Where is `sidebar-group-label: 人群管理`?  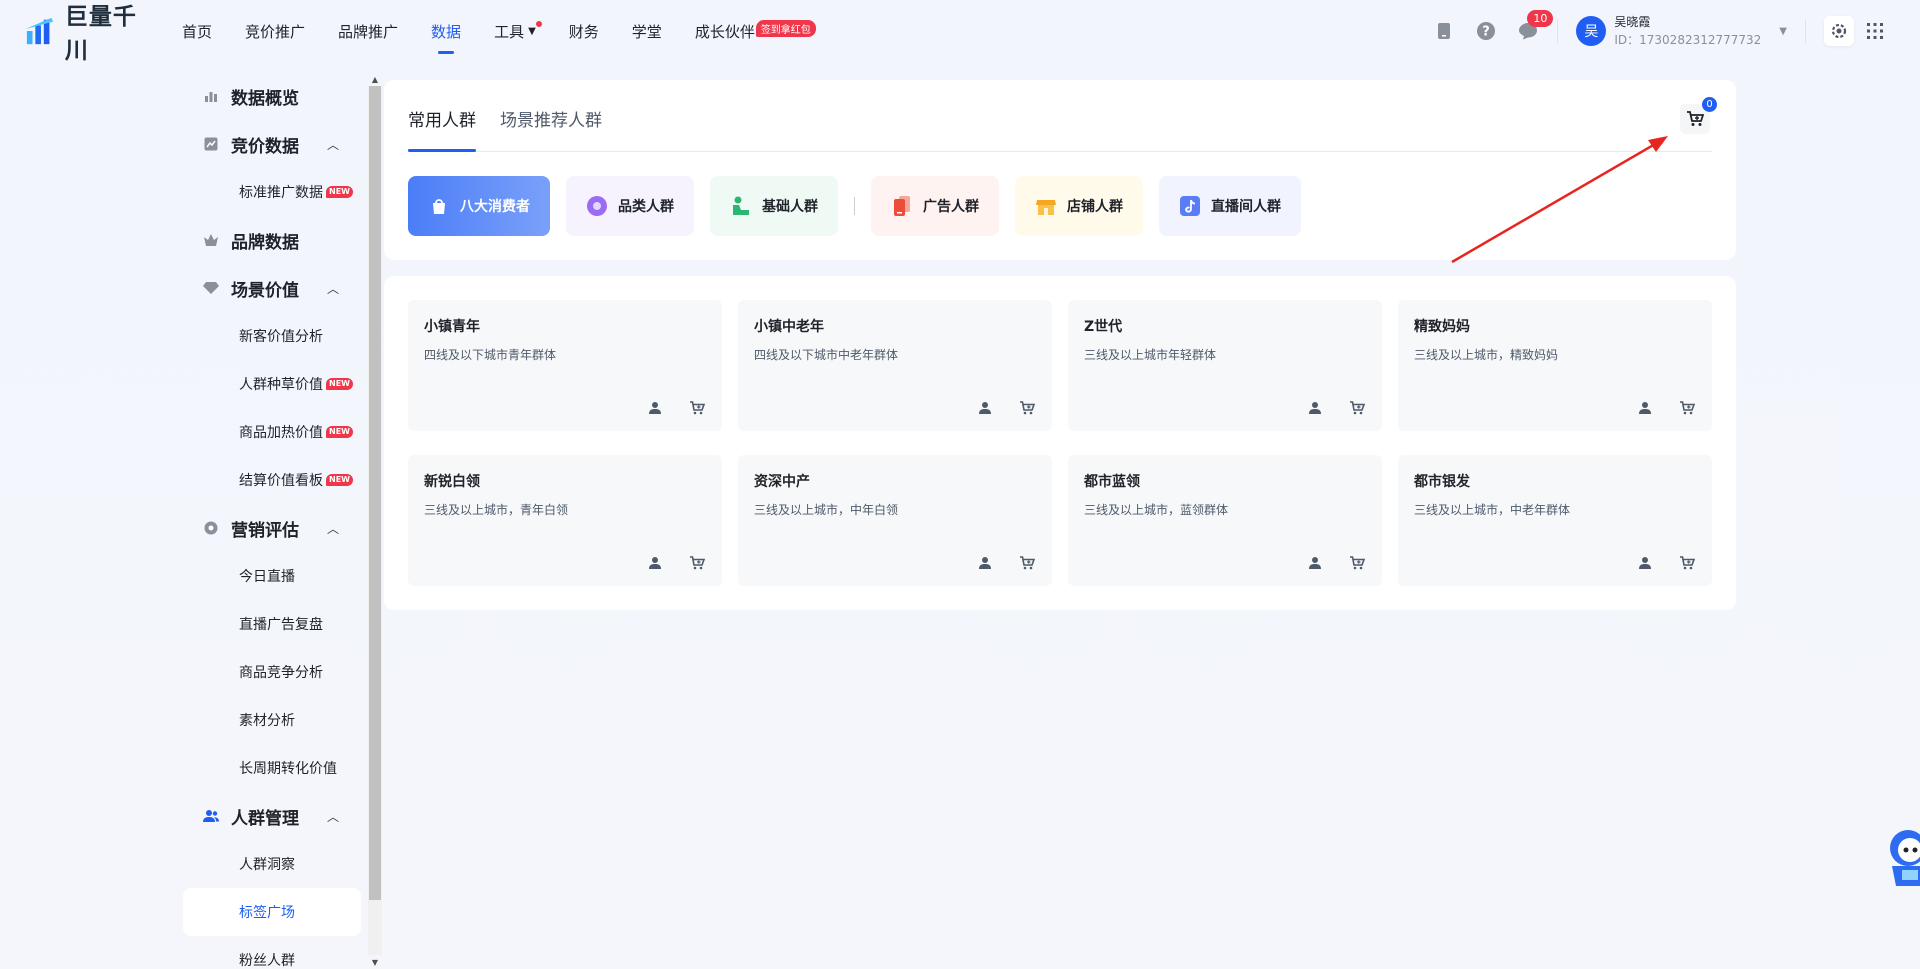
sidebar-group-label: 人群管理 is located at coordinates (265, 818).